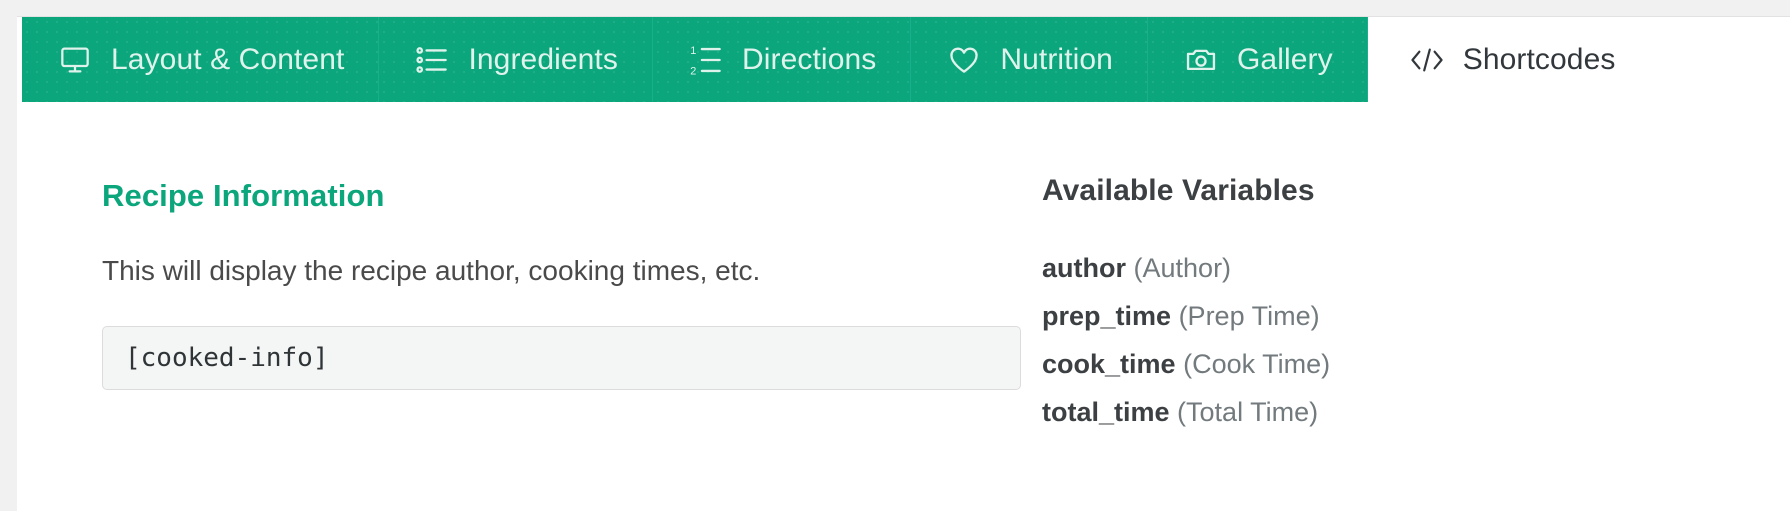 The width and height of the screenshot is (1790, 511). Describe the element at coordinates (1284, 59) in the screenshot. I see `tab-gallery-label: Gallery` at that location.